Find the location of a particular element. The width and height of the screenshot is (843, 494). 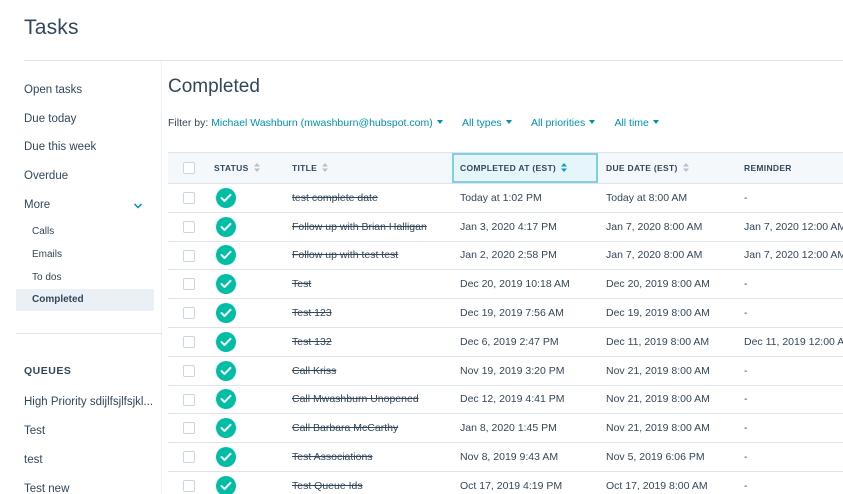

sidebar-item-overdue: Overdue is located at coordinates (46, 176).